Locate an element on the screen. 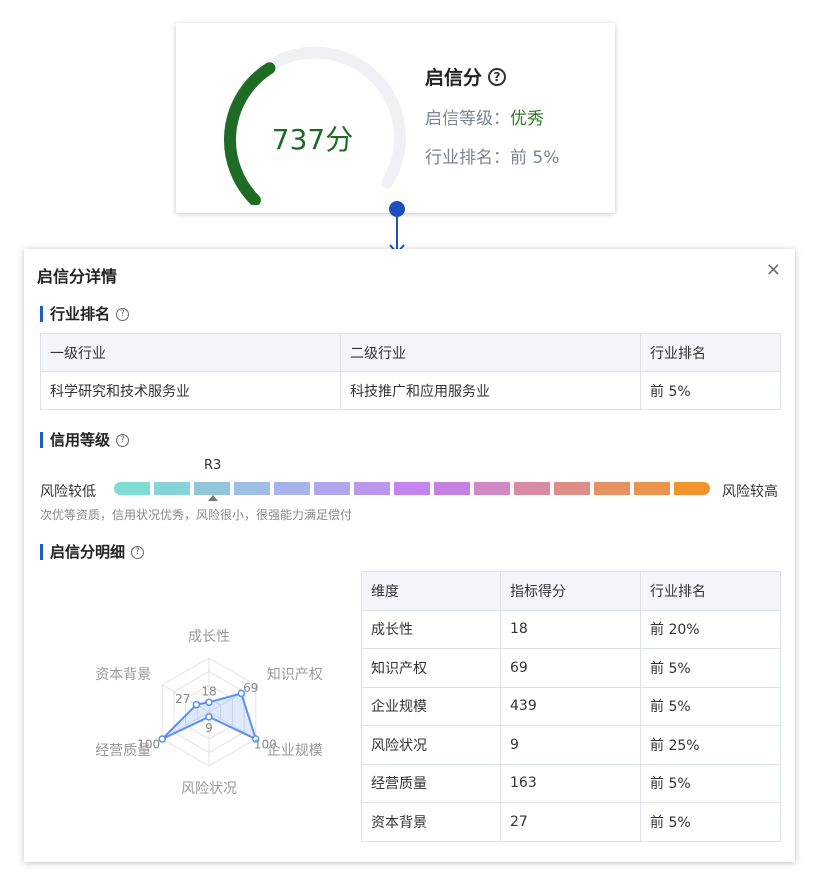  table-cell: 69 is located at coordinates (570, 668).